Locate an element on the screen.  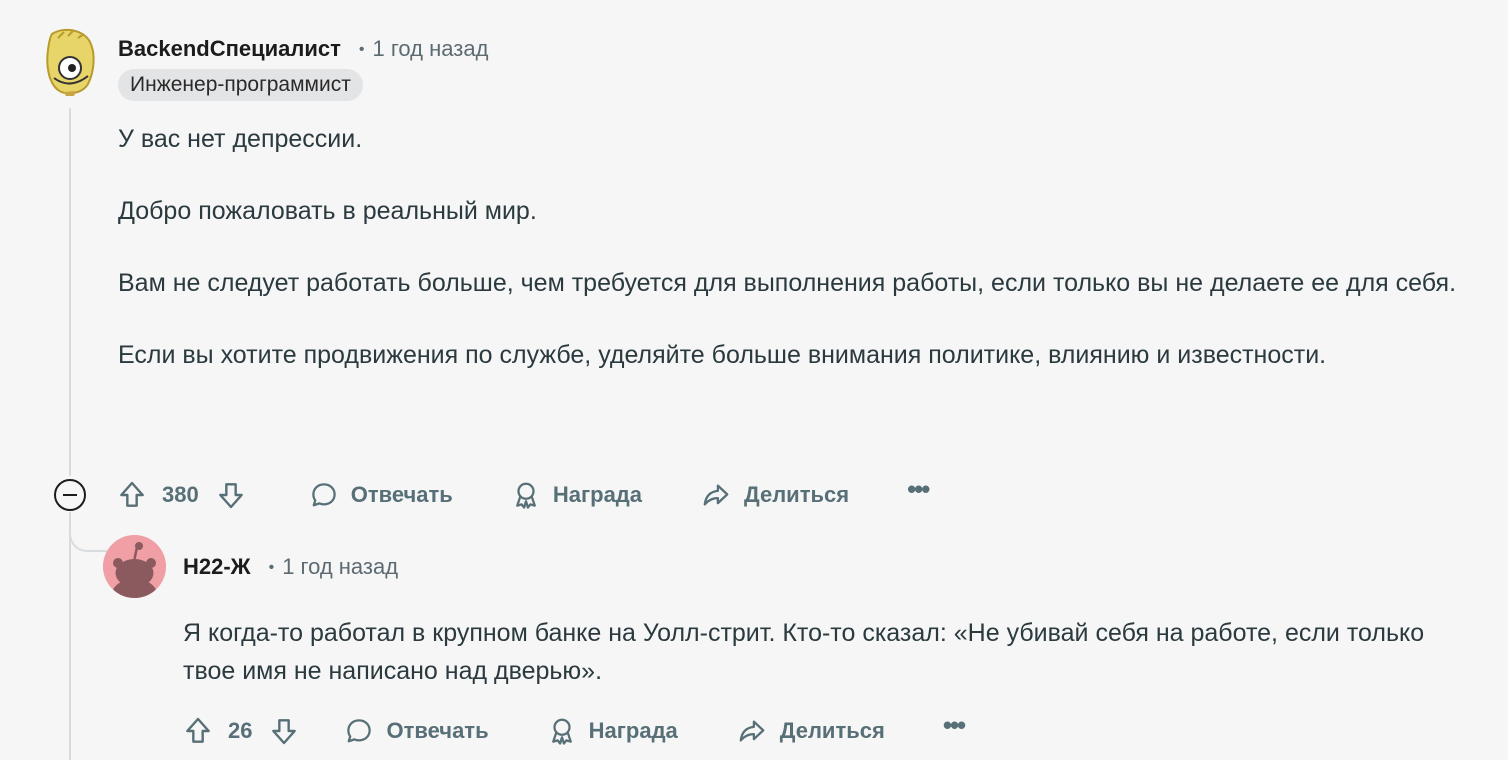
comment-actions: 380 Отвечать Награда Делиться ••• is located at coordinates (523, 494).